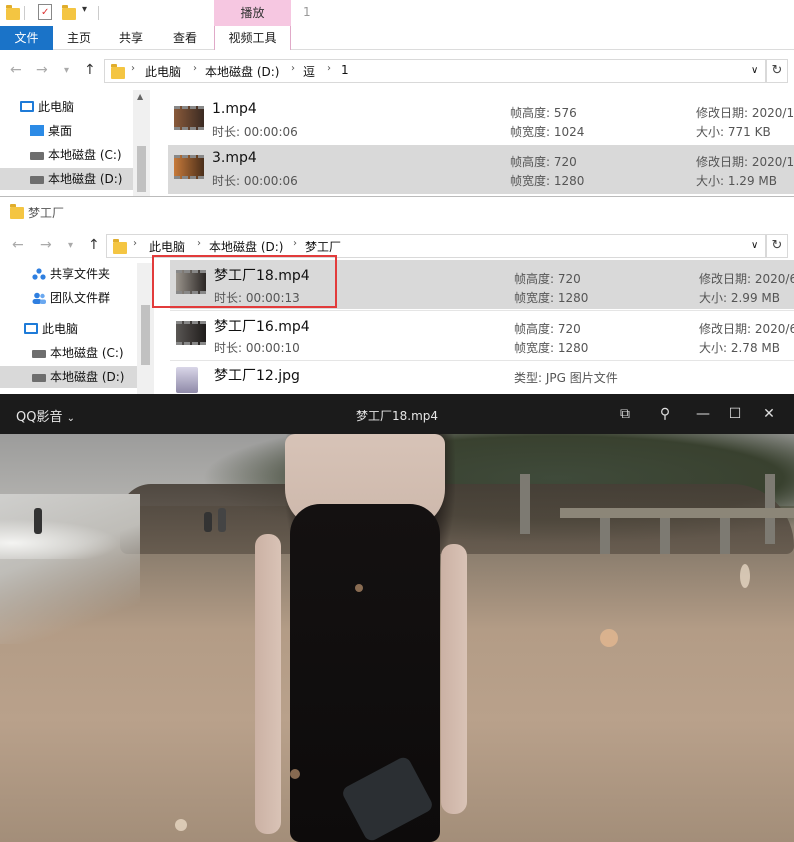  I want to click on mini-mode-icon: ⧉, so click(625, 414).